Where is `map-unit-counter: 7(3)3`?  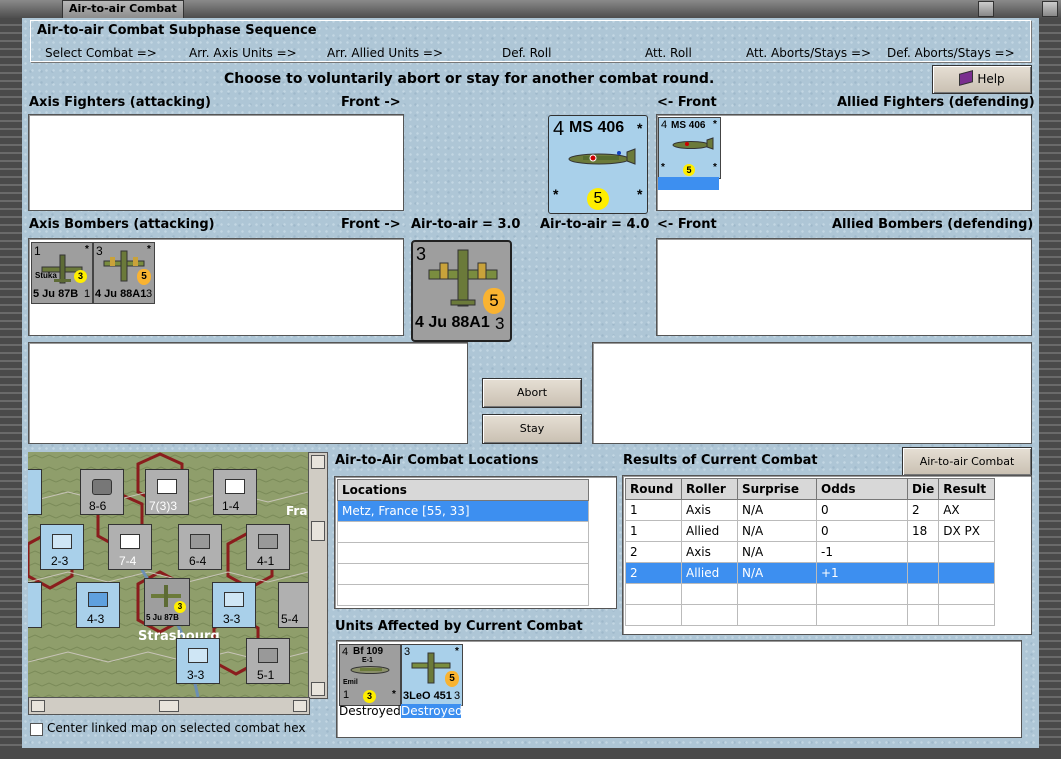 map-unit-counter: 7(3)3 is located at coordinates (167, 492).